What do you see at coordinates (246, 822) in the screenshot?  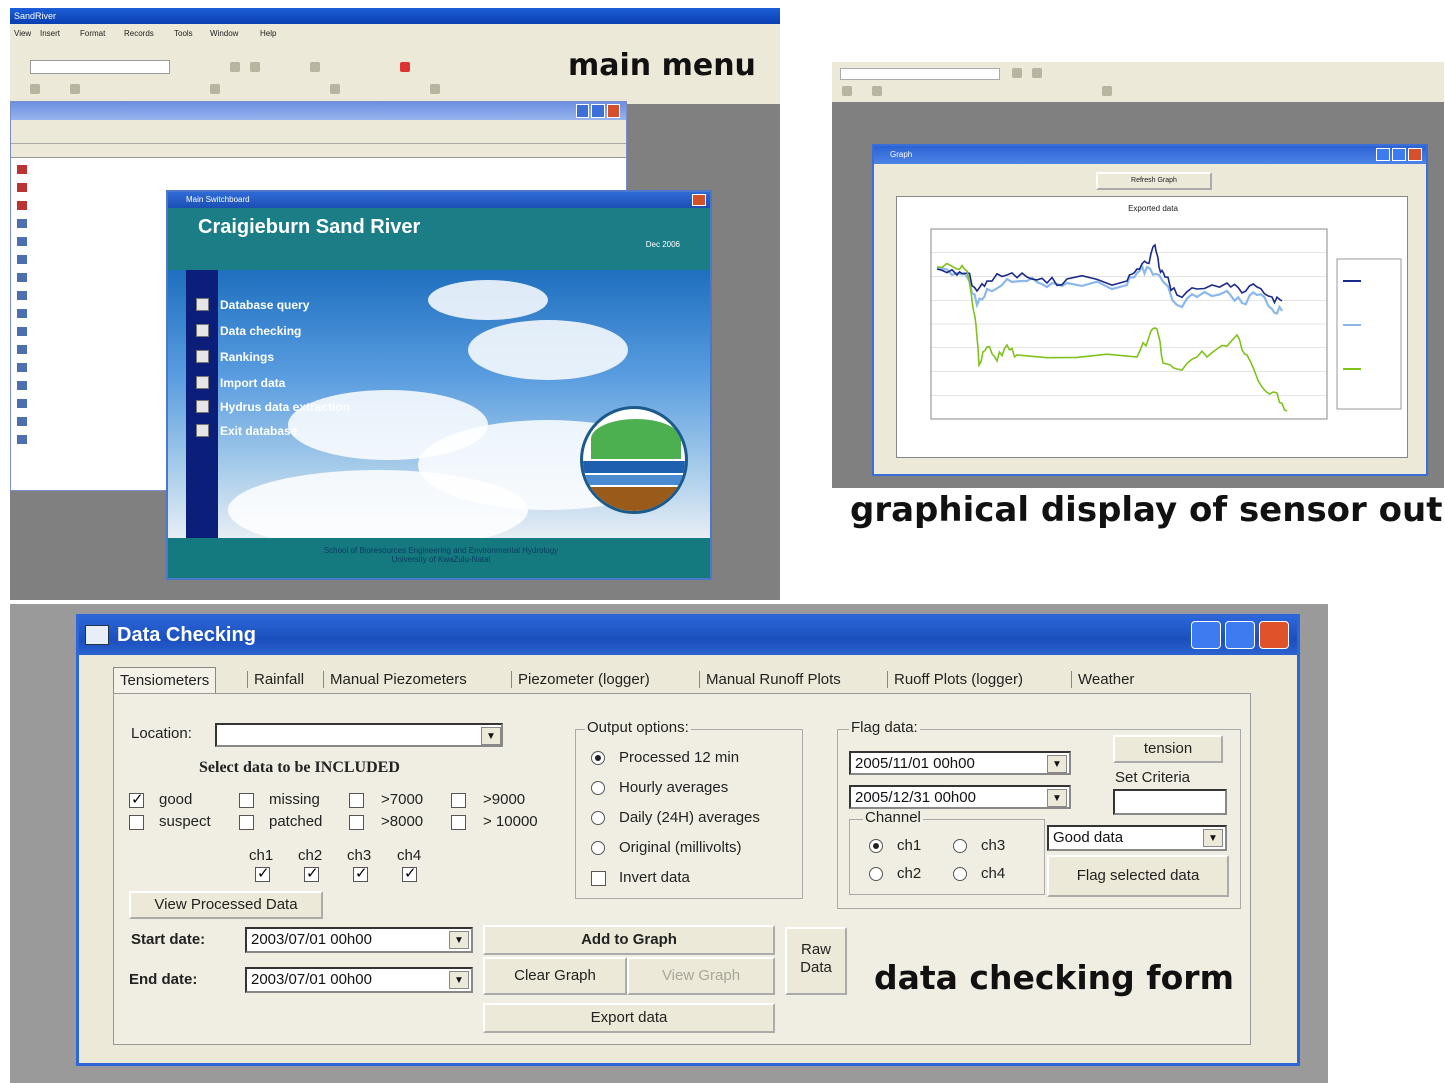 I see `patched-checkbox` at bounding box center [246, 822].